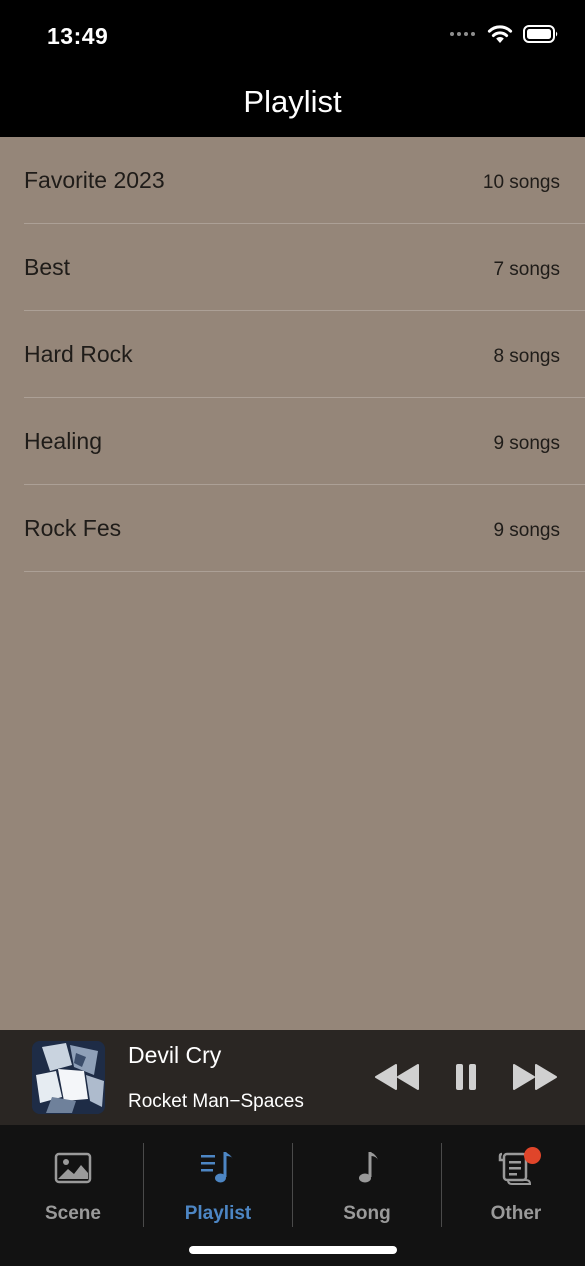 Image resolution: width=585 pixels, height=1266 pixels. What do you see at coordinates (78, 354) in the screenshot?
I see `playlist-name: Hard Rock` at bounding box center [78, 354].